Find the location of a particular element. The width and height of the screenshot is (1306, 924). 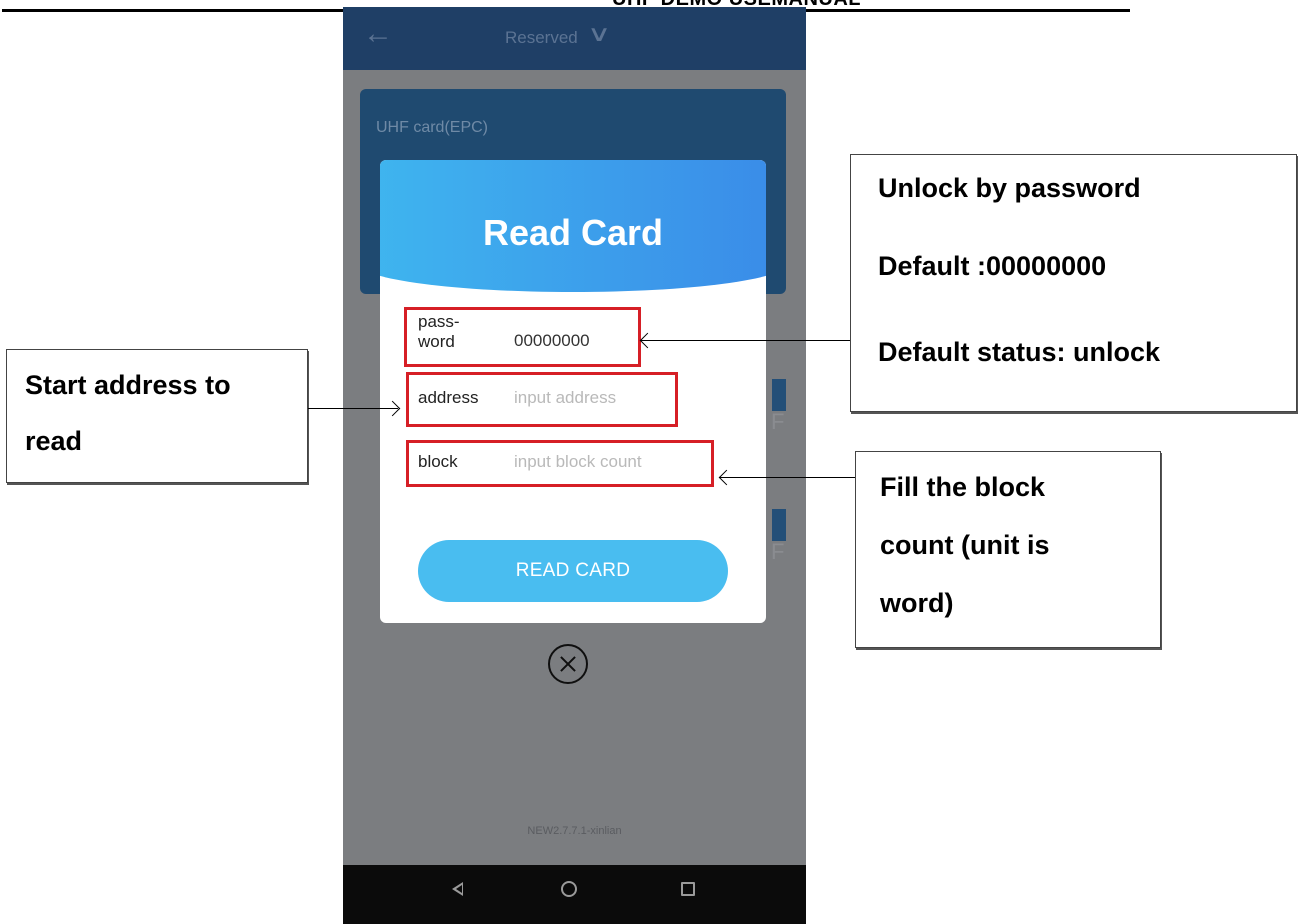

app-bar-title: Reserved is located at coordinates (541, 38).